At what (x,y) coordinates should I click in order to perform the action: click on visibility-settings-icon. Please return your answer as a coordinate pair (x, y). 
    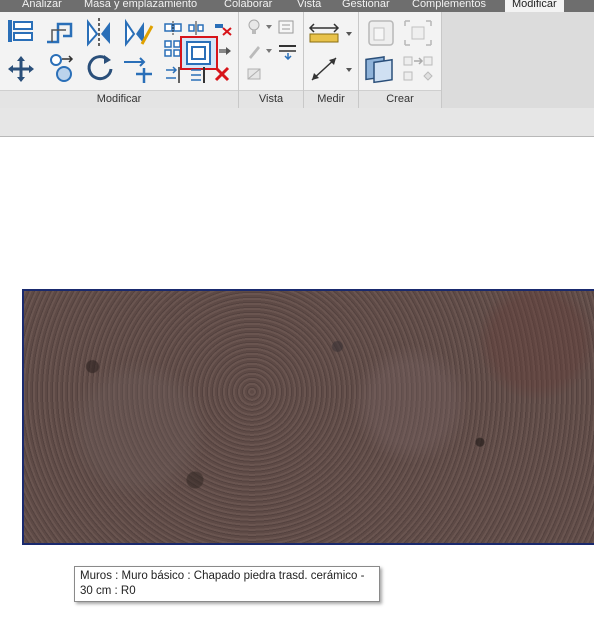
    Looking at the image, I should click on (287, 27).